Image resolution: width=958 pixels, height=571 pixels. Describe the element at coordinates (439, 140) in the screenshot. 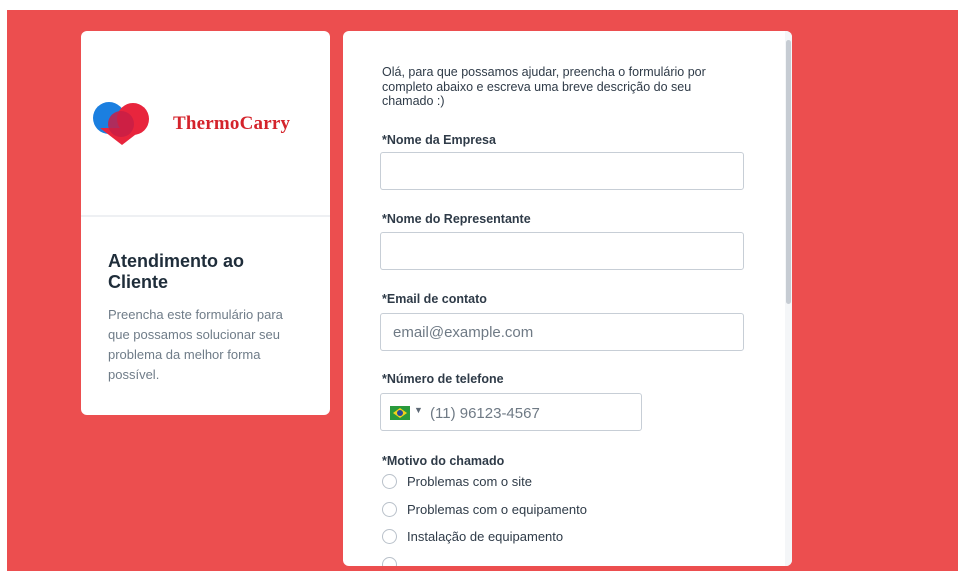

I see `company-name-label: *Nome da Empresa` at that location.